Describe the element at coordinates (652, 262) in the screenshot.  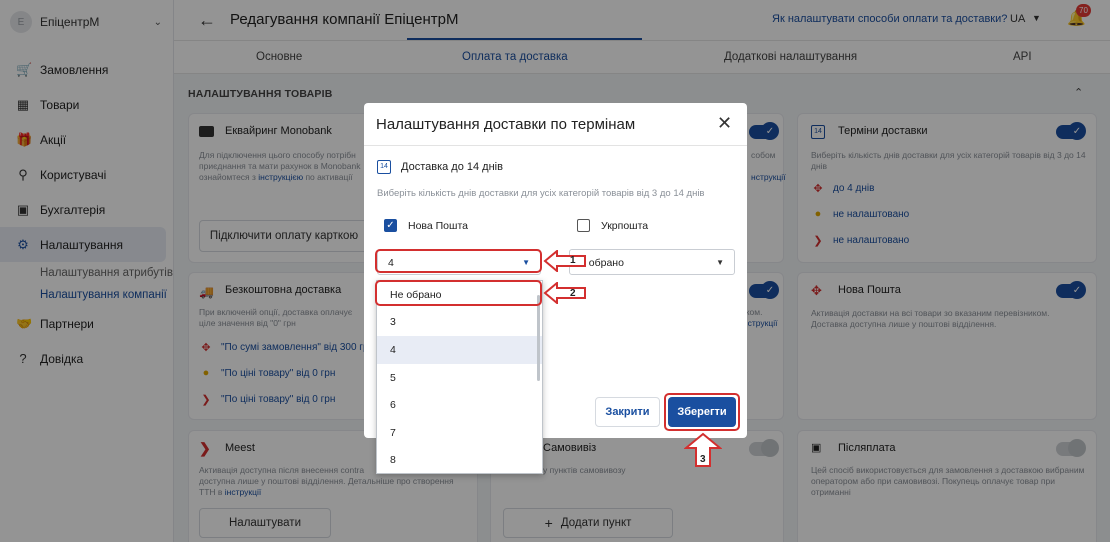
I see `ukrposhta-days-select: е обрано ▼` at that location.